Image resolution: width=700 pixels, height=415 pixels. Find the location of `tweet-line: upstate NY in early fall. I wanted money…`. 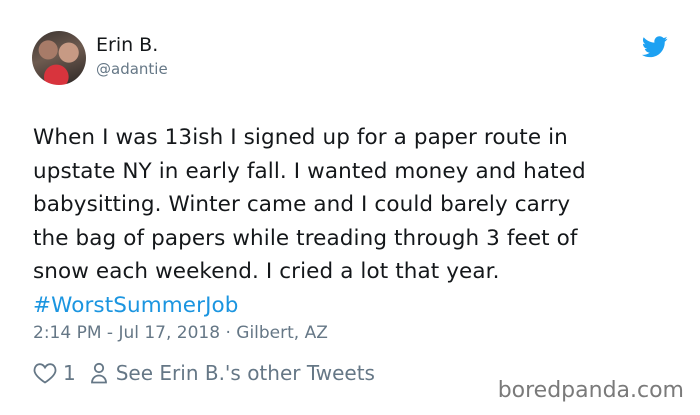

tweet-line: upstate NY in early fall. I wanted money… is located at coordinates (309, 171).